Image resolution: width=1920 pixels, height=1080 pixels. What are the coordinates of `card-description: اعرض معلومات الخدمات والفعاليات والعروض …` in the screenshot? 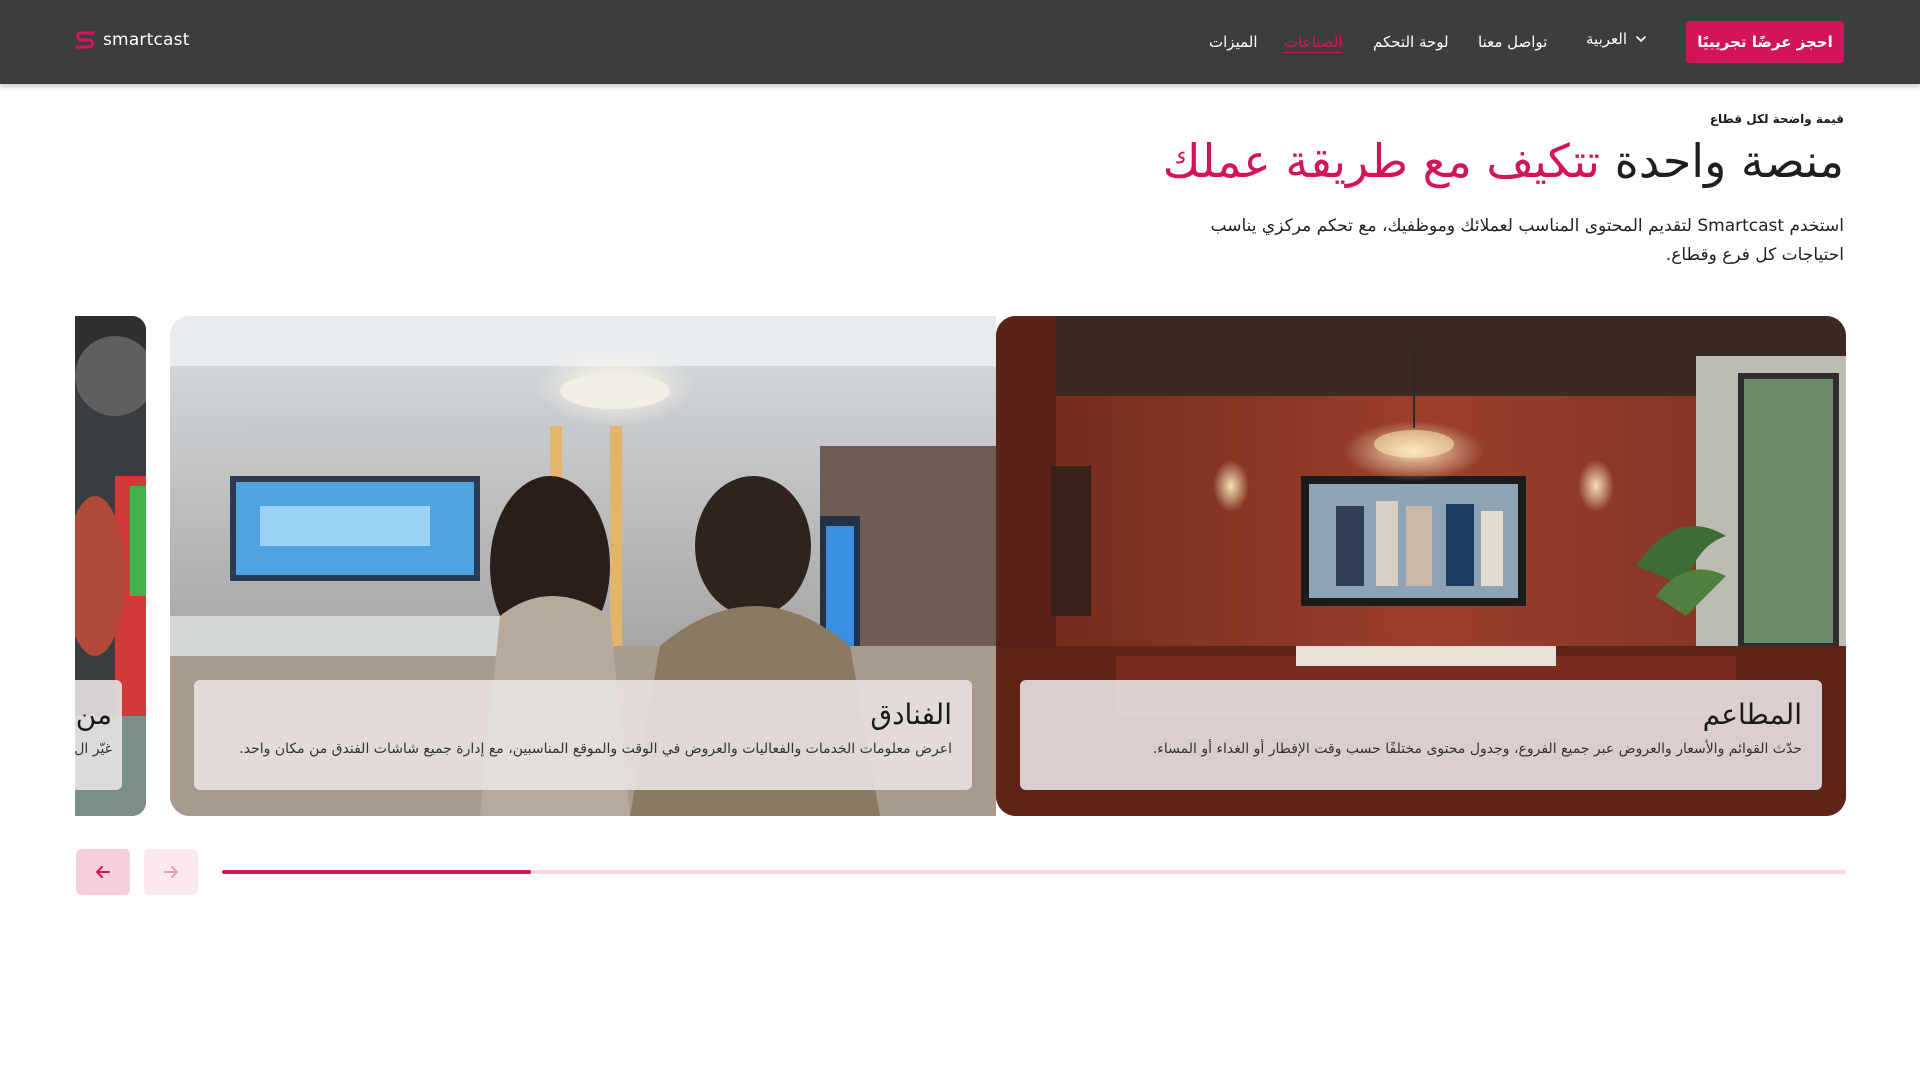 It's located at (595, 749).